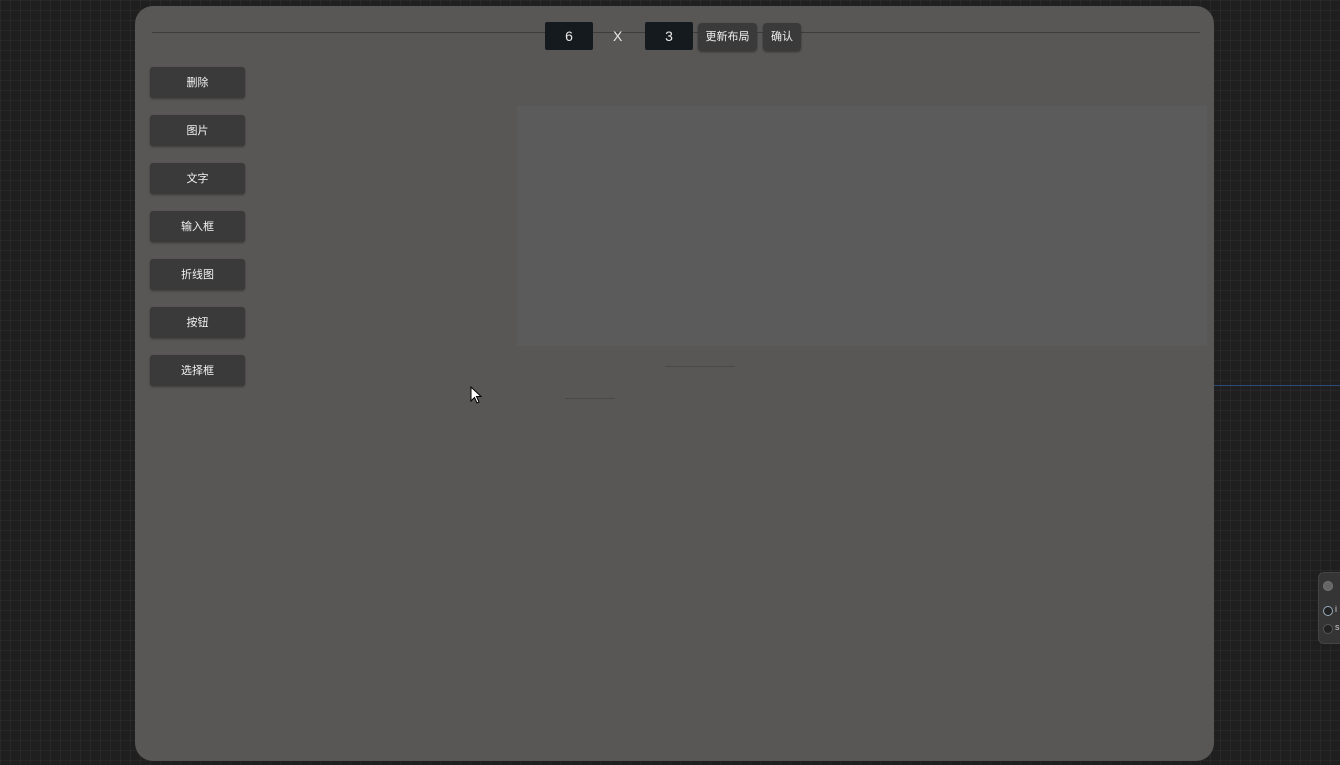 The width and height of the screenshot is (1340, 765). What do you see at coordinates (782, 37) in the screenshot?
I see `confirm-button: 确认` at bounding box center [782, 37].